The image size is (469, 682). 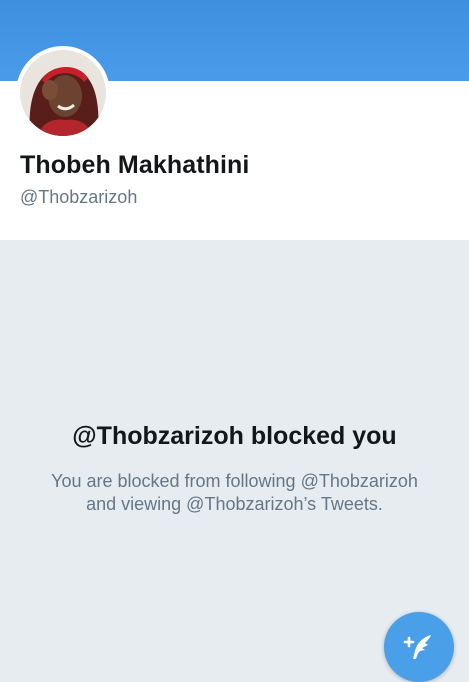 What do you see at coordinates (135, 165) in the screenshot?
I see `profile-display-name: Thobeh Makhathini` at bounding box center [135, 165].